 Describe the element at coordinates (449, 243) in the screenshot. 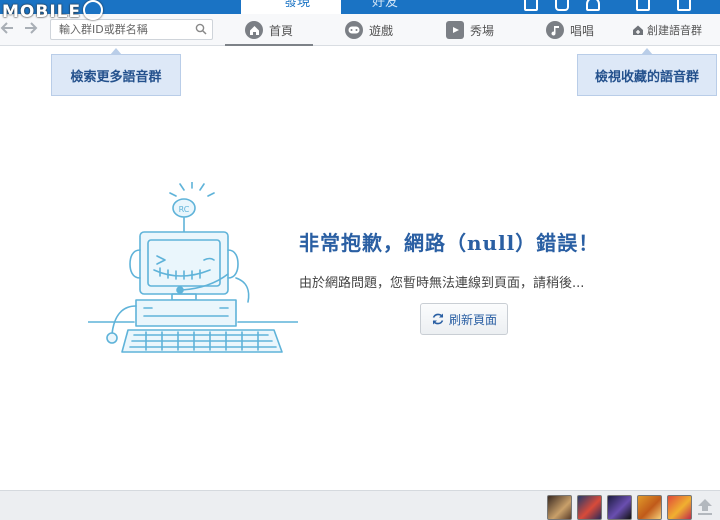

I see `error-title: 非常抱歉，網路（null）錯誤！` at that location.